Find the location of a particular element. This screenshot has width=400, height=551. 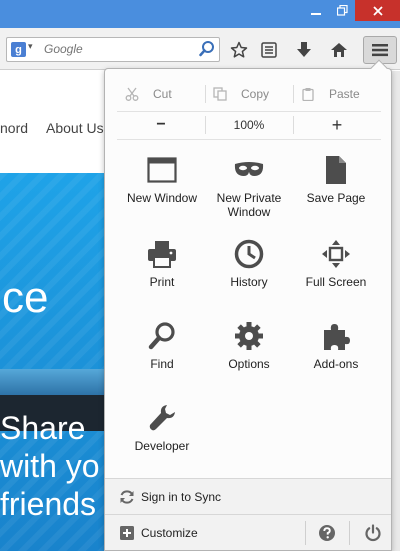

menu-item-save-page: Save Page is located at coordinates (336, 195).